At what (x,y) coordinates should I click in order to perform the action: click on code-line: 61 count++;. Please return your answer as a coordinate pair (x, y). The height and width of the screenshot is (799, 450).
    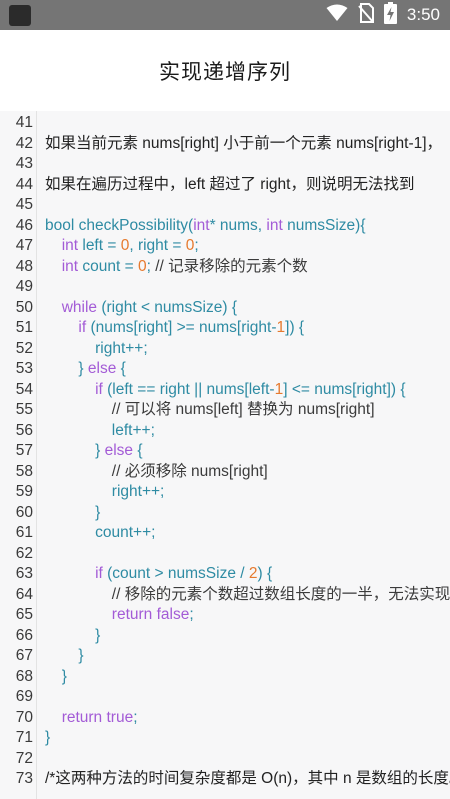
    Looking at the image, I should click on (225, 533).